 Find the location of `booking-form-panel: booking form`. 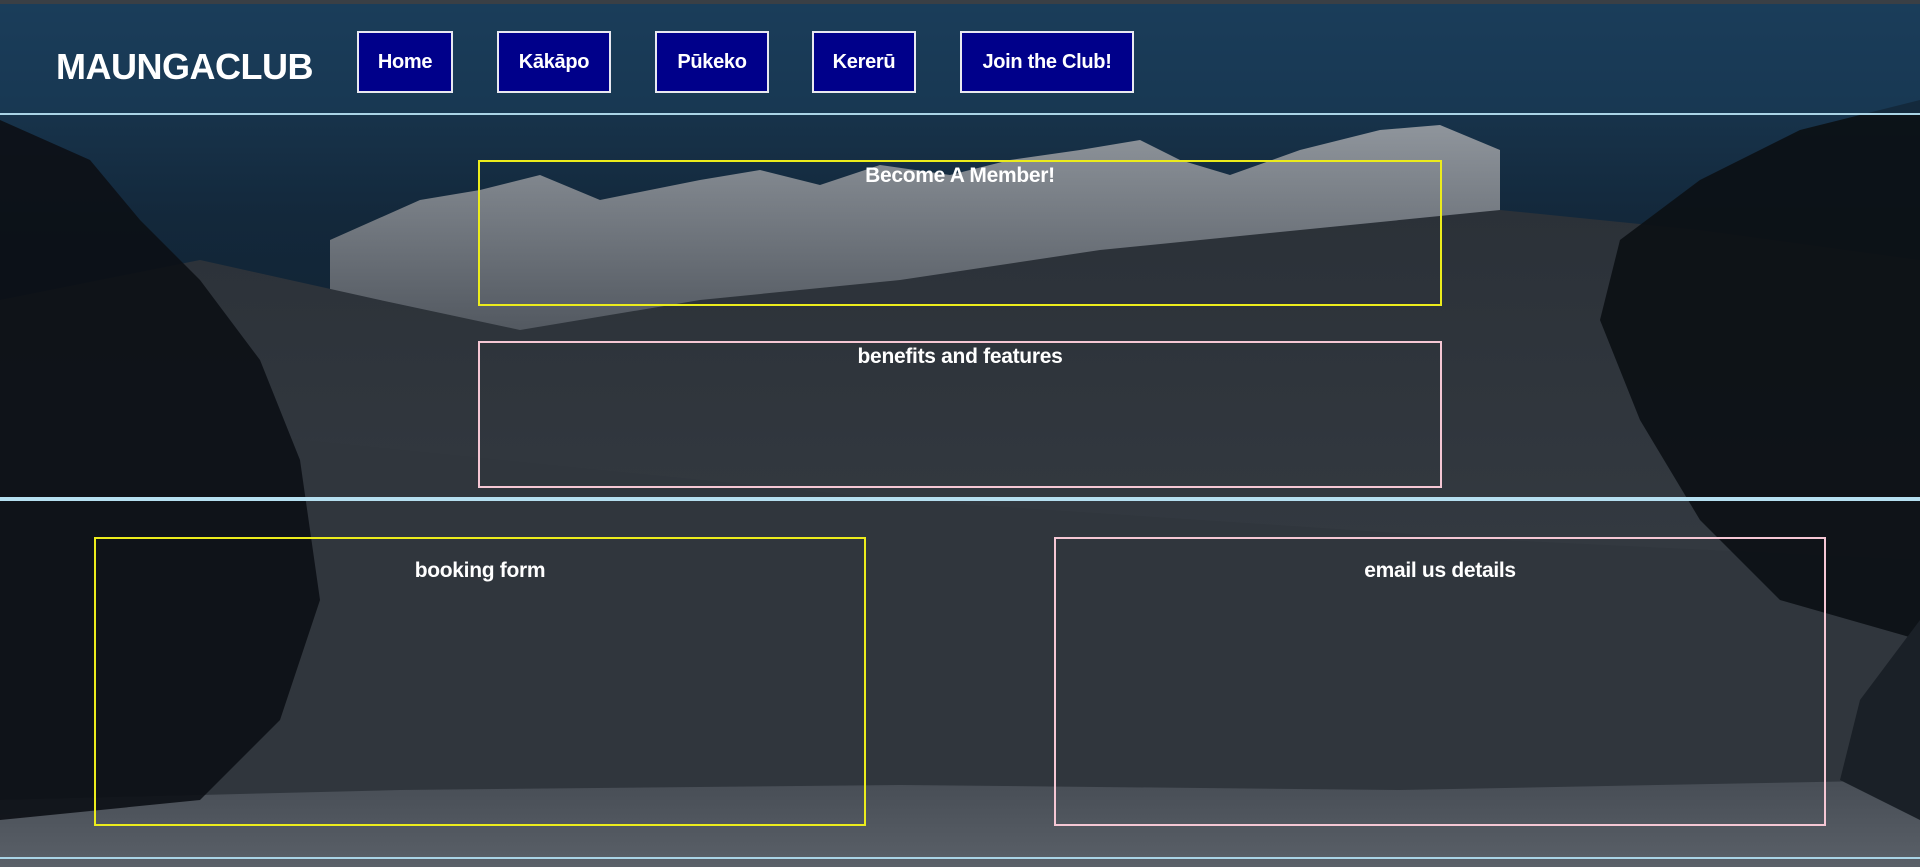

booking-form-panel: booking form is located at coordinates (480, 681).